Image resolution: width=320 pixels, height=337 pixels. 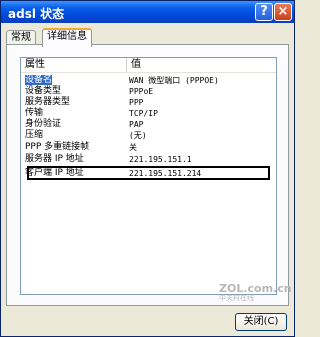 What do you see at coordinates (148, 102) in the screenshot?
I see `list-item: 服务器类型 PPP` at bounding box center [148, 102].